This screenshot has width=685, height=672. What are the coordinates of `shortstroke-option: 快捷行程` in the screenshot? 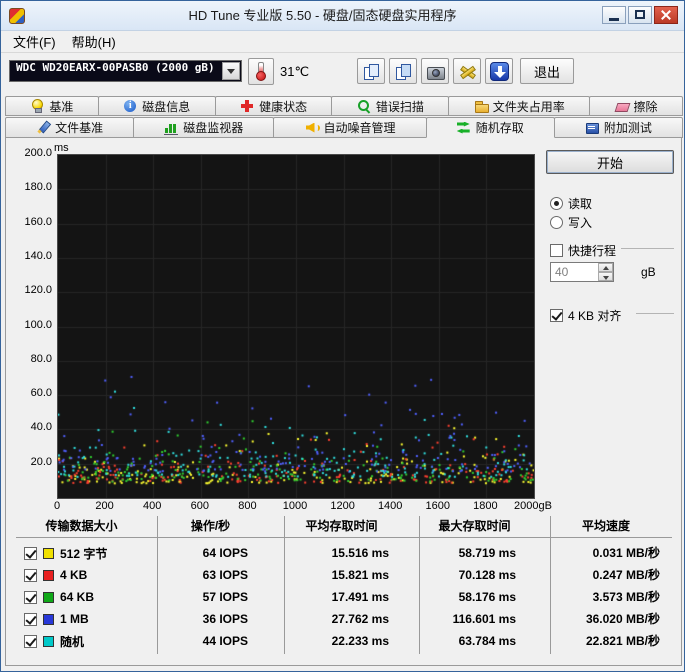 It's located at (583, 250).